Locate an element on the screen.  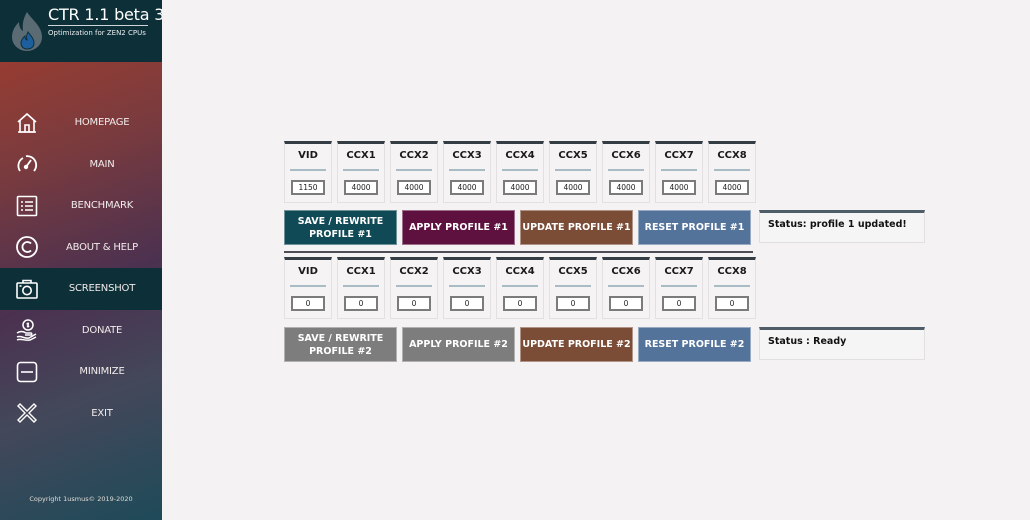
sidebar-item-screenshot: SCREENSHOT is located at coordinates (81, 289).